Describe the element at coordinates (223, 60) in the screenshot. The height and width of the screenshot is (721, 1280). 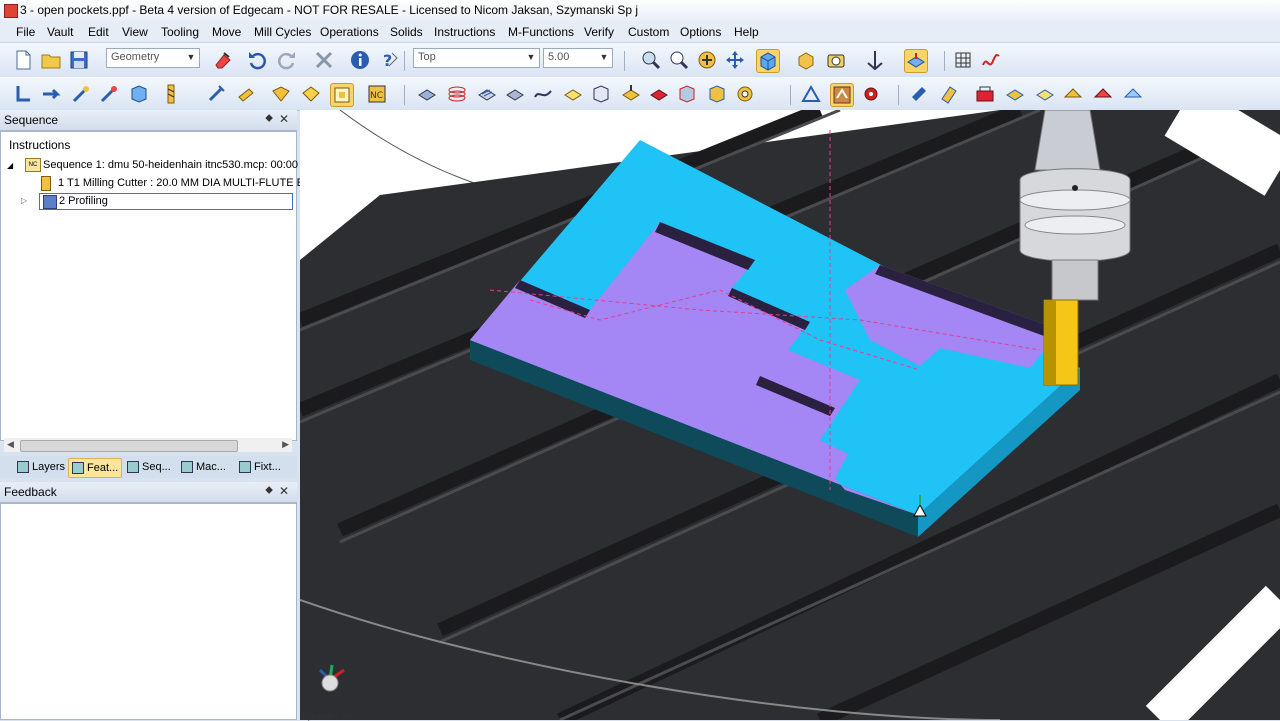
I see `erase-icon` at that location.